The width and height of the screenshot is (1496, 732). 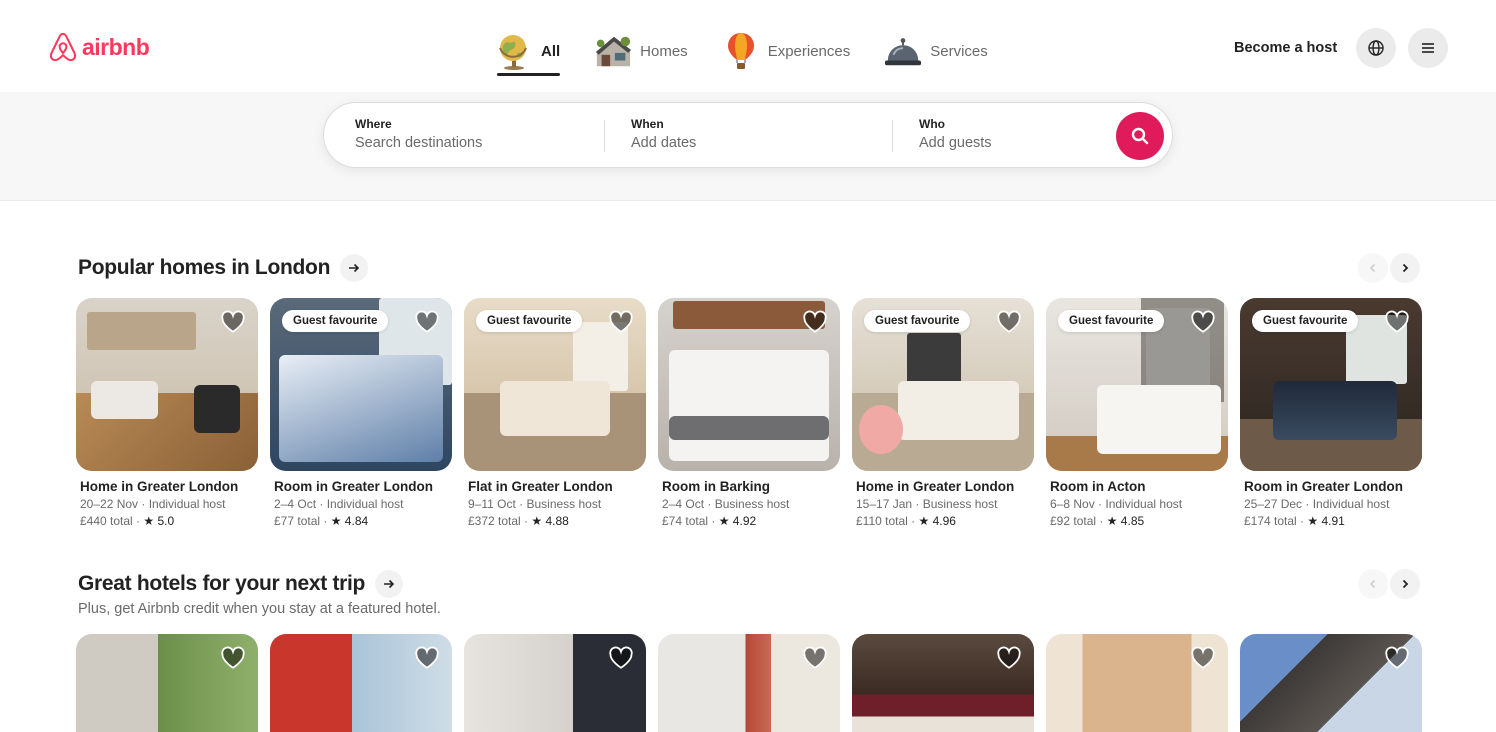 I want to click on popular-homes-heading: Popular homes in London, so click(x=223, y=268).